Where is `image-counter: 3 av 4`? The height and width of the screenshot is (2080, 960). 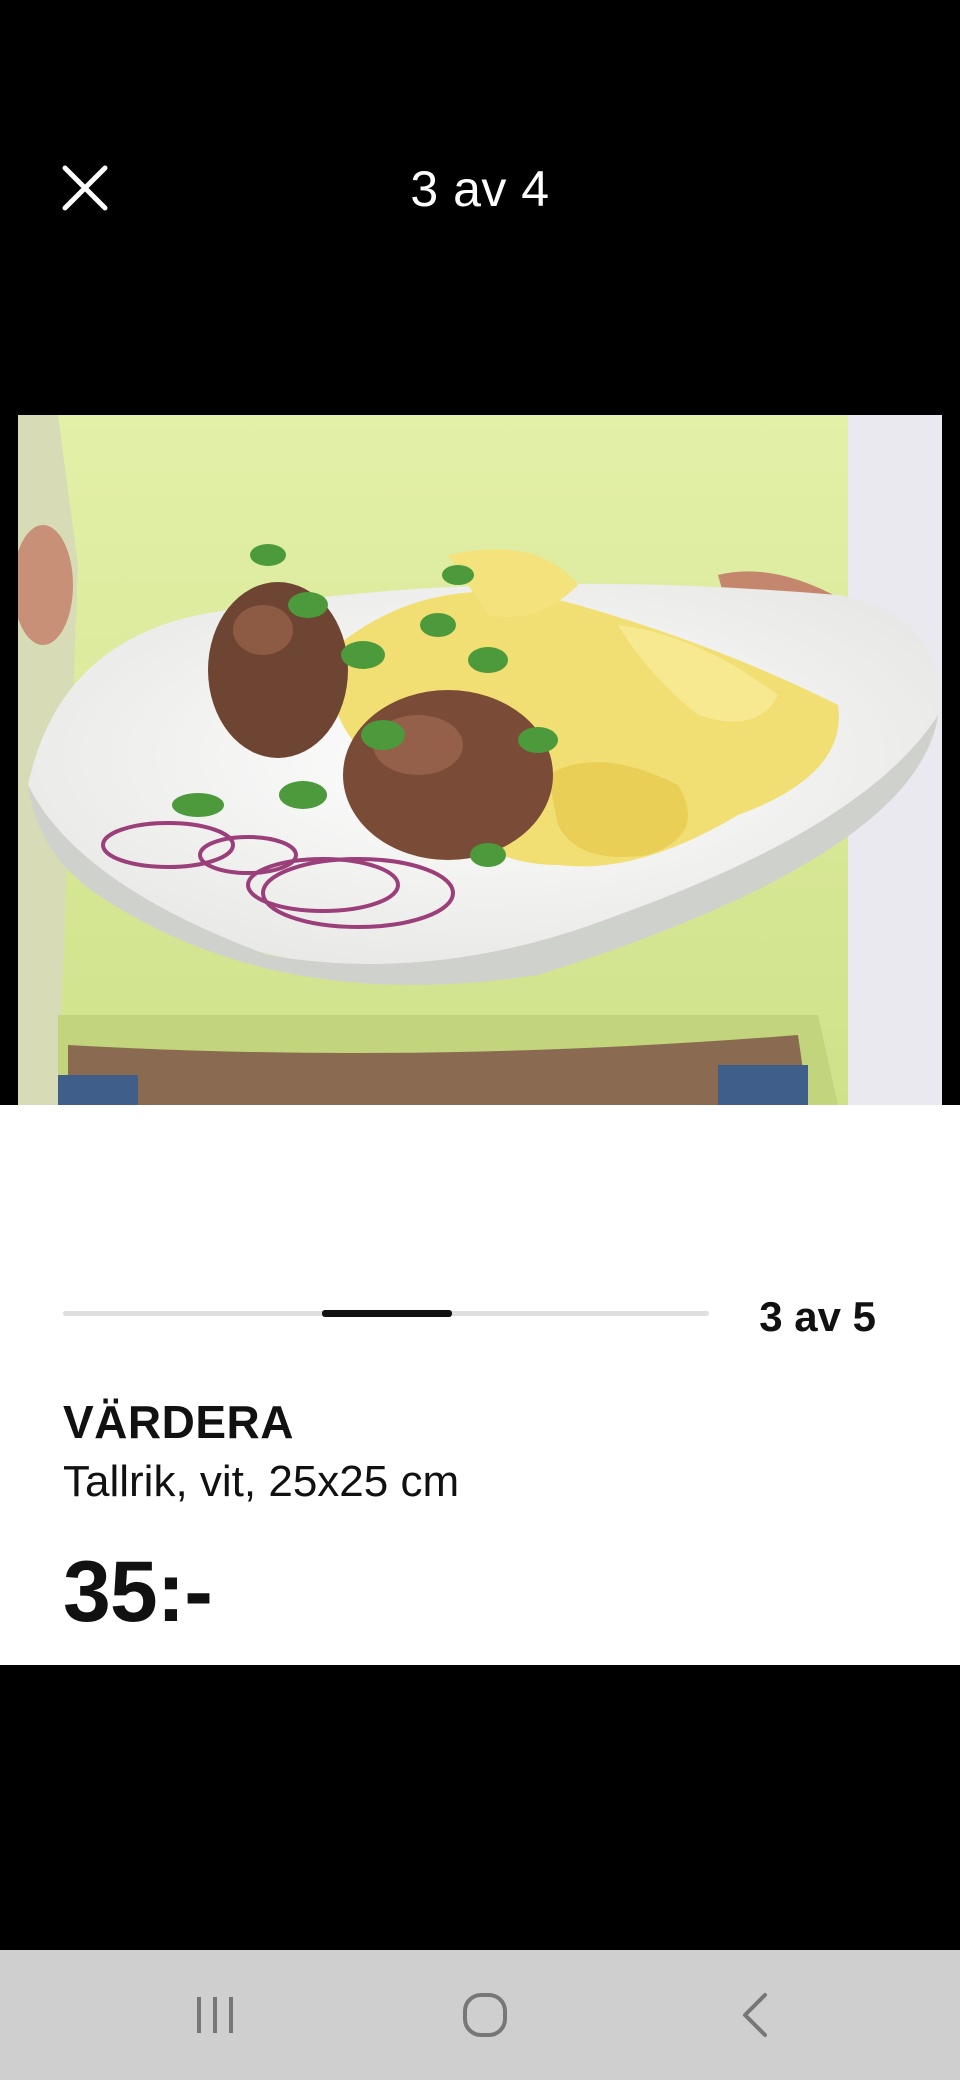
image-counter: 3 av 4 is located at coordinates (480, 189).